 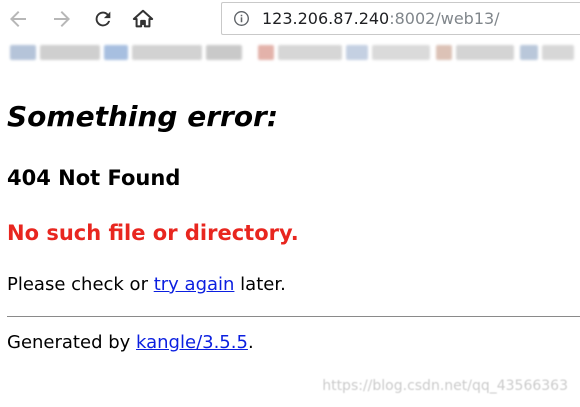 I want to click on url-host: 123.206.87.240, so click(x=326, y=18).